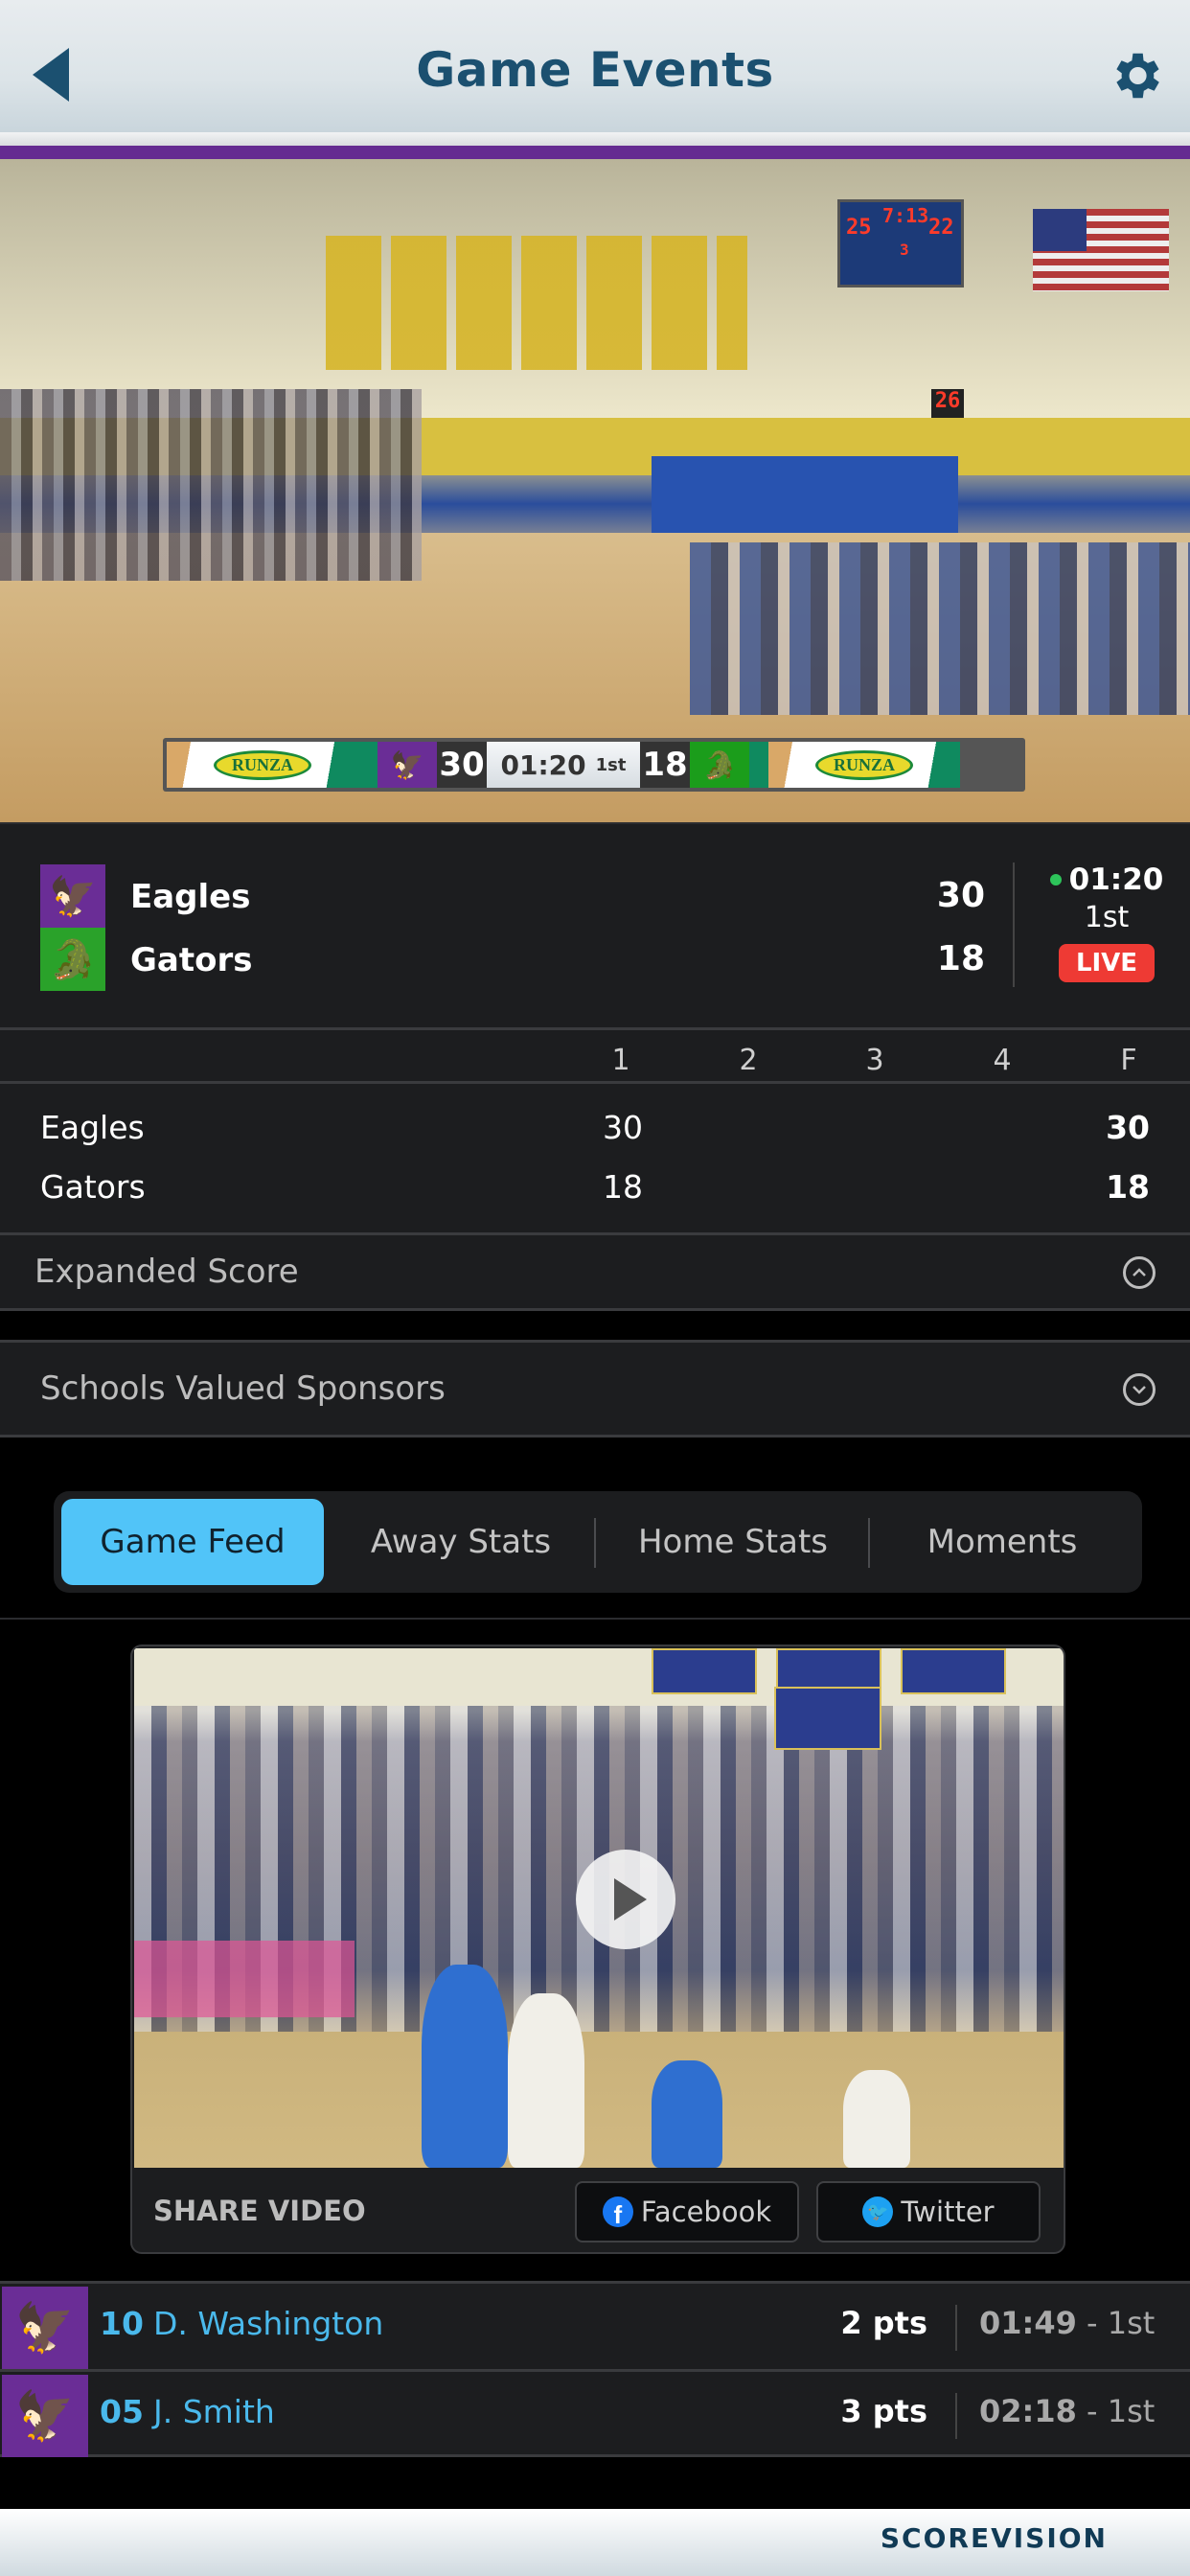  What do you see at coordinates (595, 1389) in the screenshot?
I see `sponsors-toggle: Schools Valued Sponsors` at bounding box center [595, 1389].